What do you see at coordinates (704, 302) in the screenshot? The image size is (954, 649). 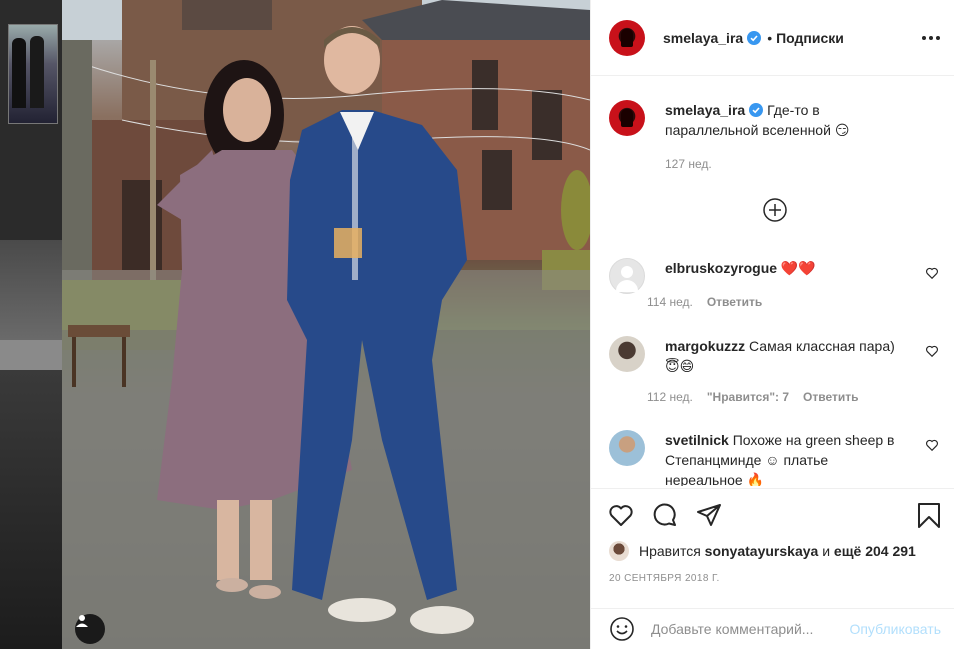 I see `comment-meta: 114 нед. Ответить` at bounding box center [704, 302].